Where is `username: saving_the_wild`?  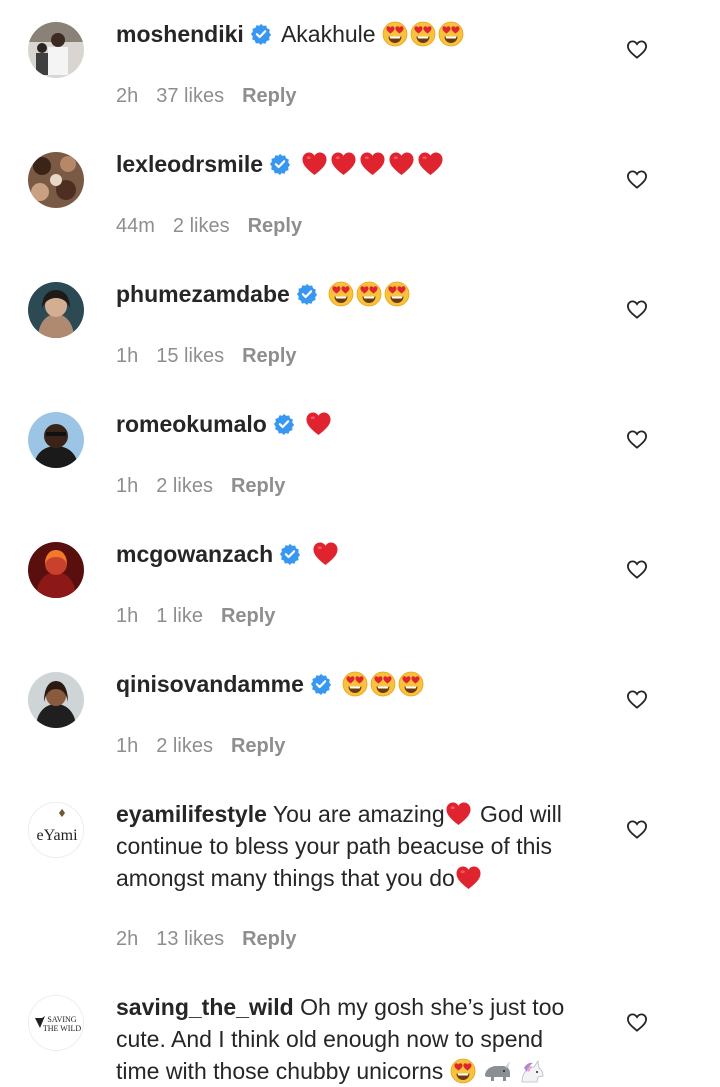 username: saving_the_wild is located at coordinates (205, 1007).